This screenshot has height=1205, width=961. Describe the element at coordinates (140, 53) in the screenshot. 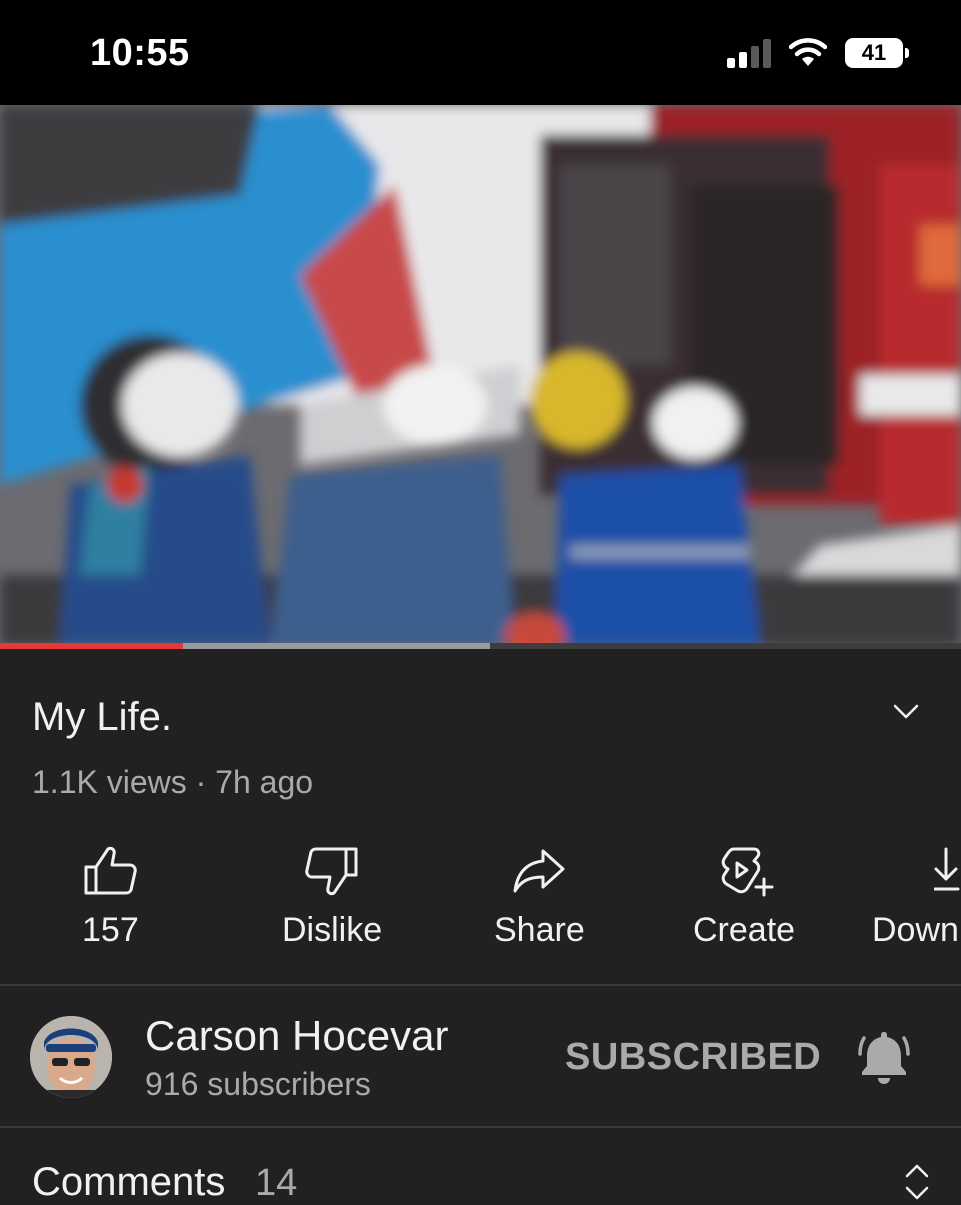

I see `status-time: 10:55` at that location.